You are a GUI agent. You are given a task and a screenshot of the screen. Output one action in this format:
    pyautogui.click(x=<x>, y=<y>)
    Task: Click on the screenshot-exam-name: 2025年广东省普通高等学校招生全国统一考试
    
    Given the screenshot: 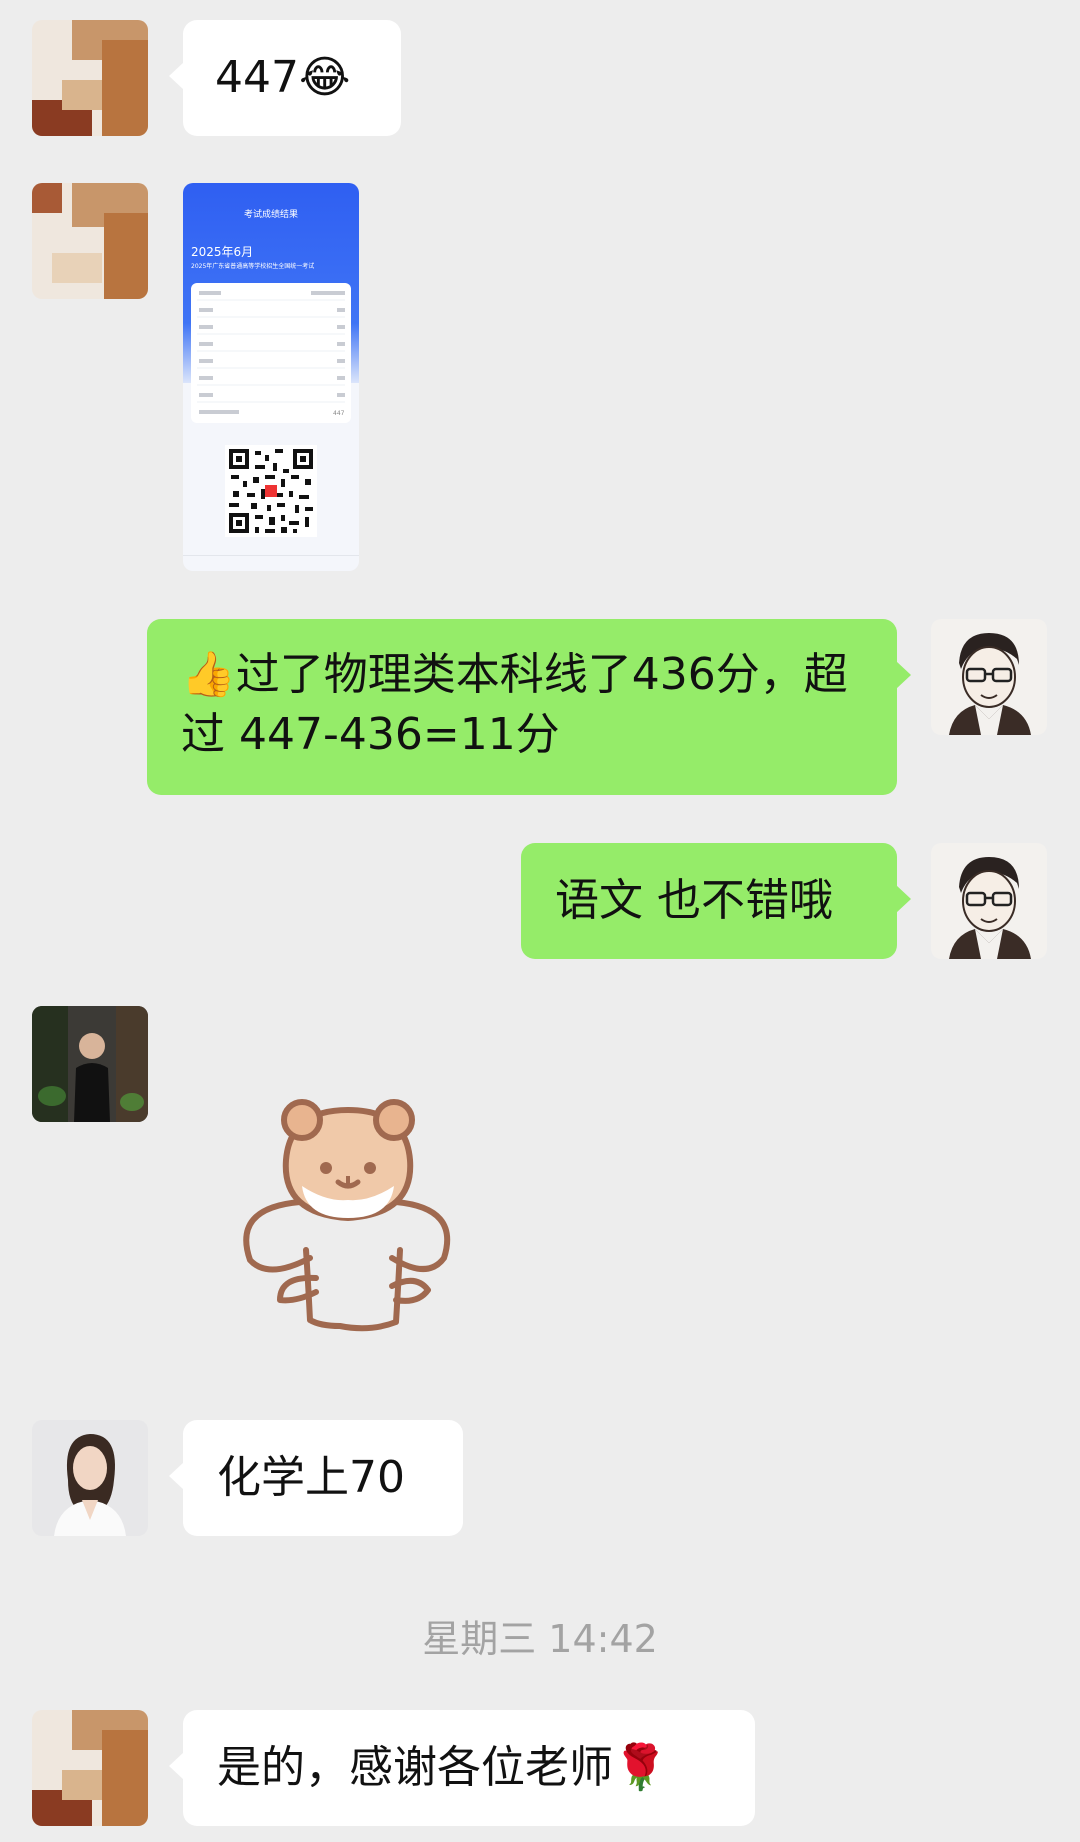 What is the action you would take?
    pyautogui.click(x=253, y=266)
    